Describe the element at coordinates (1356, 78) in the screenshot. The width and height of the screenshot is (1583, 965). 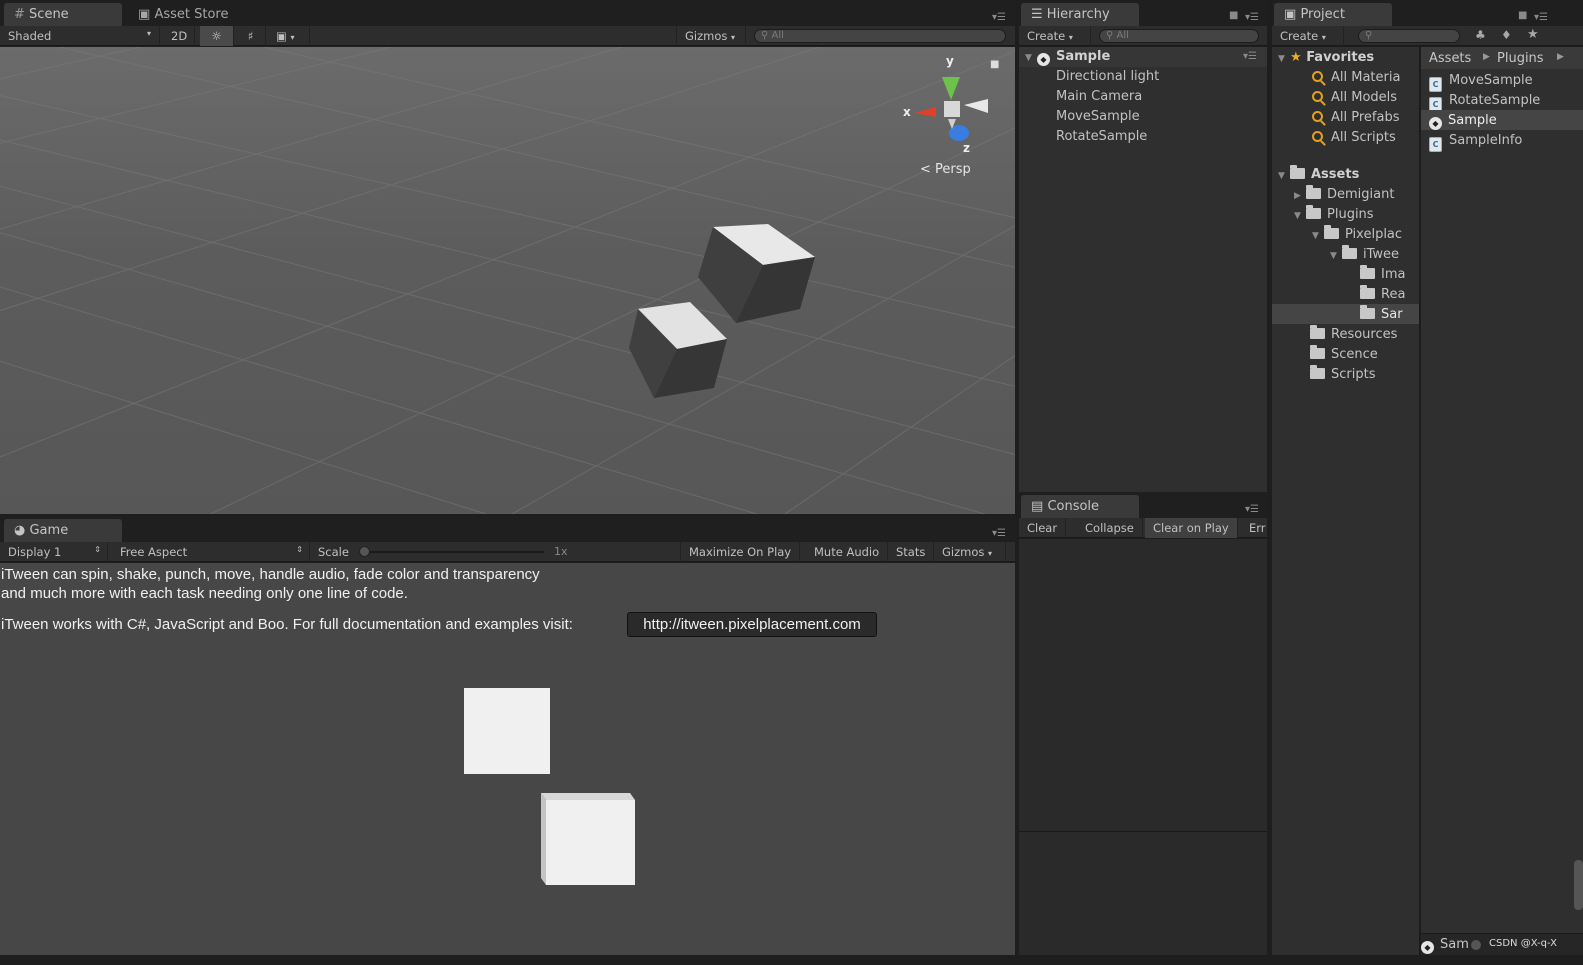
I see `favorite-item: All Materia` at that location.